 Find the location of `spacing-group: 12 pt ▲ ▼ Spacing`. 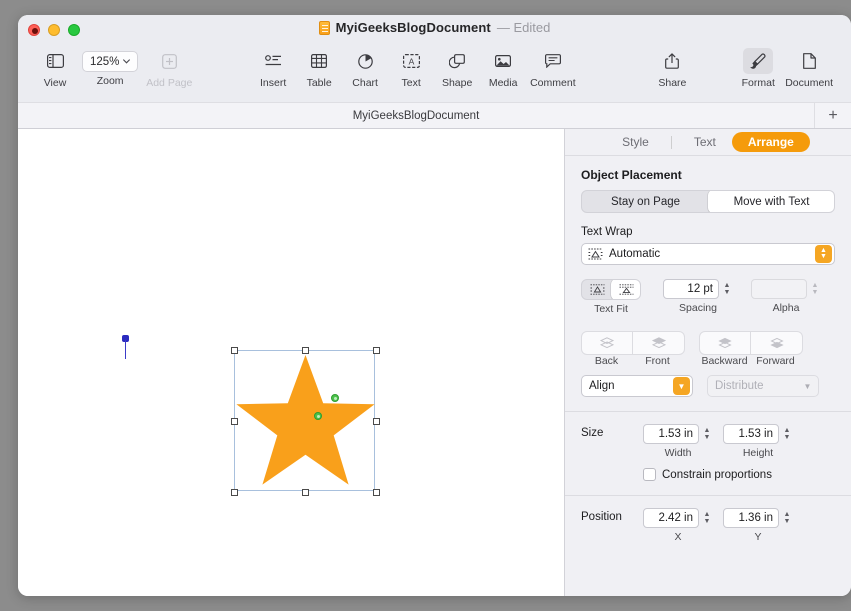

spacing-group: 12 pt ▲ ▼ Spacing is located at coordinates (698, 296).